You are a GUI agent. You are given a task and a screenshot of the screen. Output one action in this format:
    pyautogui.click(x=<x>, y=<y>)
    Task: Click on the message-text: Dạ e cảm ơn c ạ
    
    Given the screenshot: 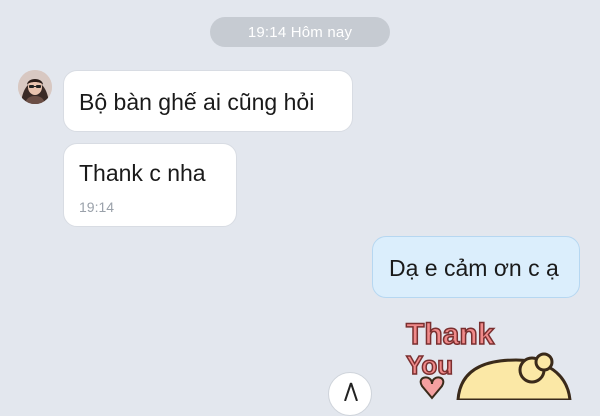 What is the action you would take?
    pyautogui.click(x=474, y=268)
    